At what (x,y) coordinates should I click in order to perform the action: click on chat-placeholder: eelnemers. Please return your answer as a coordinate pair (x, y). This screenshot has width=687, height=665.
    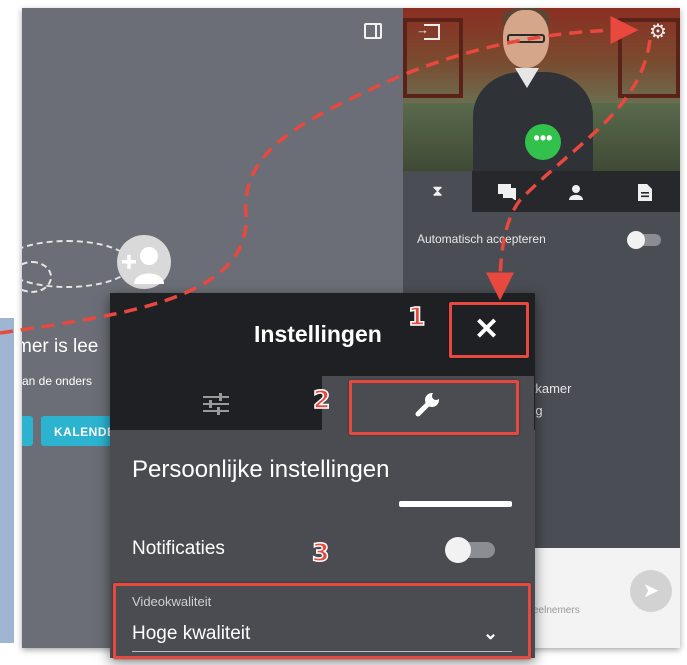
    Looking at the image, I should click on (556, 610).